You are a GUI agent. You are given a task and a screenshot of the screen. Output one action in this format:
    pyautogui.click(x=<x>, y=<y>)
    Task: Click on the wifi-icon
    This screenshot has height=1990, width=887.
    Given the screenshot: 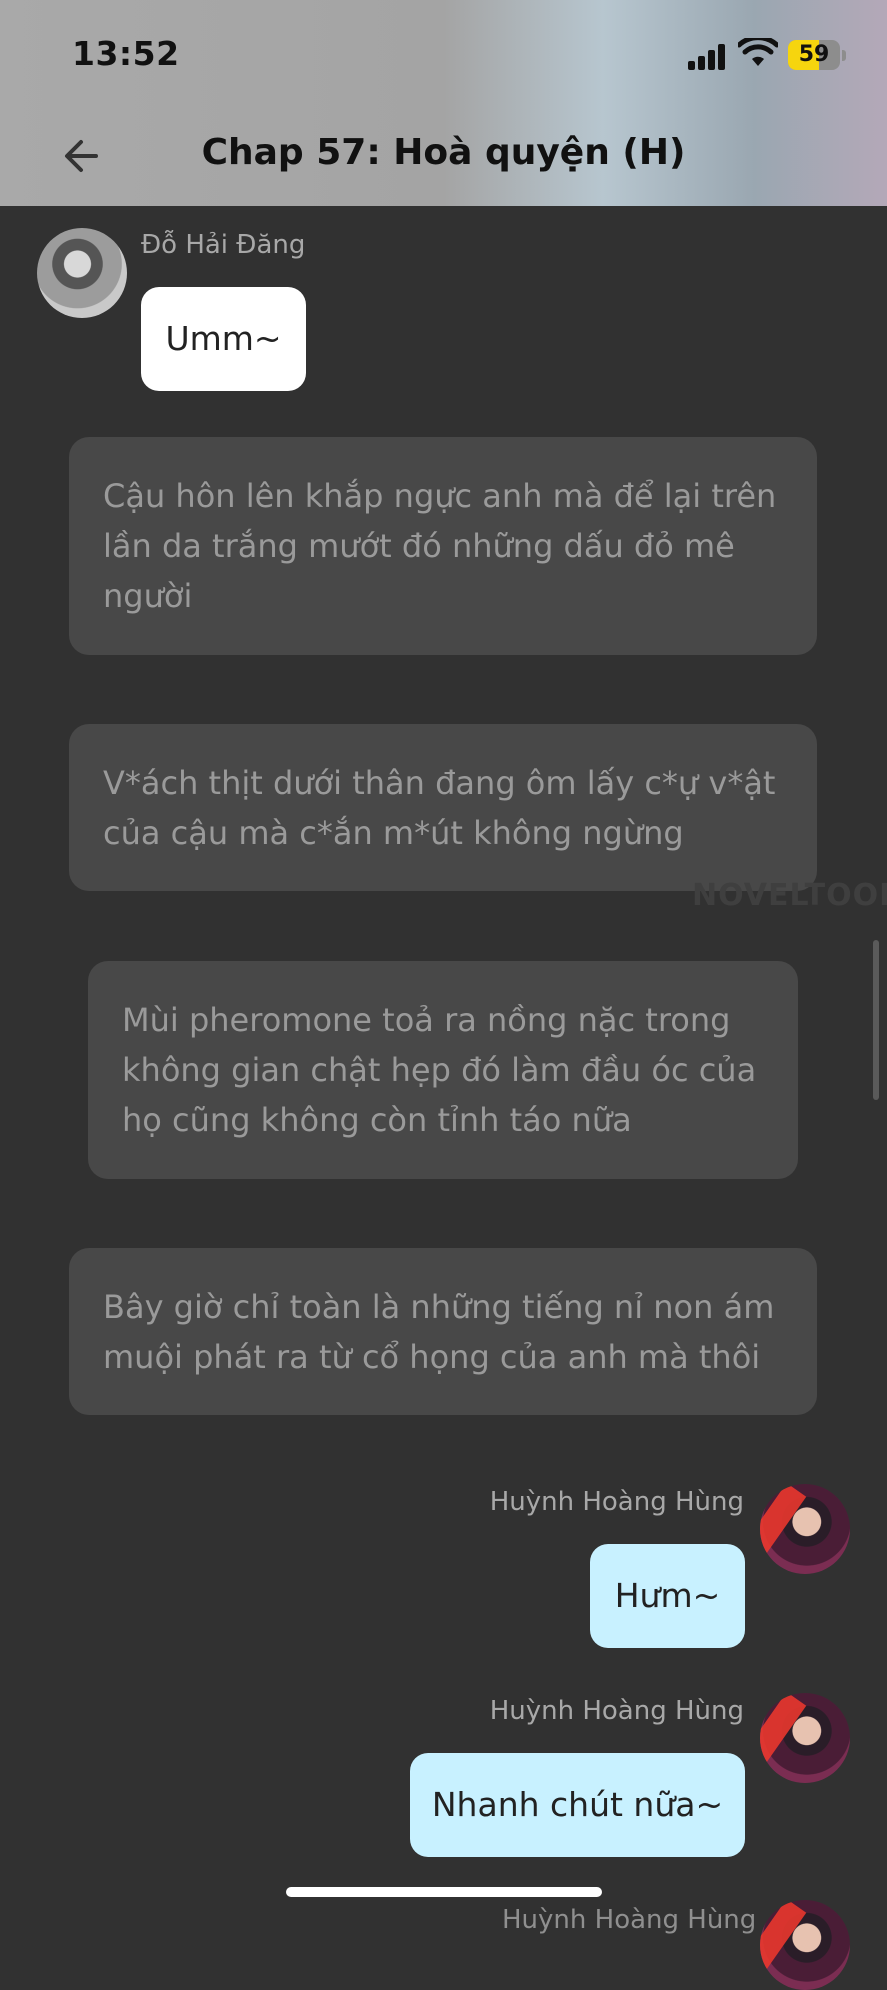 What is the action you would take?
    pyautogui.click(x=758, y=52)
    